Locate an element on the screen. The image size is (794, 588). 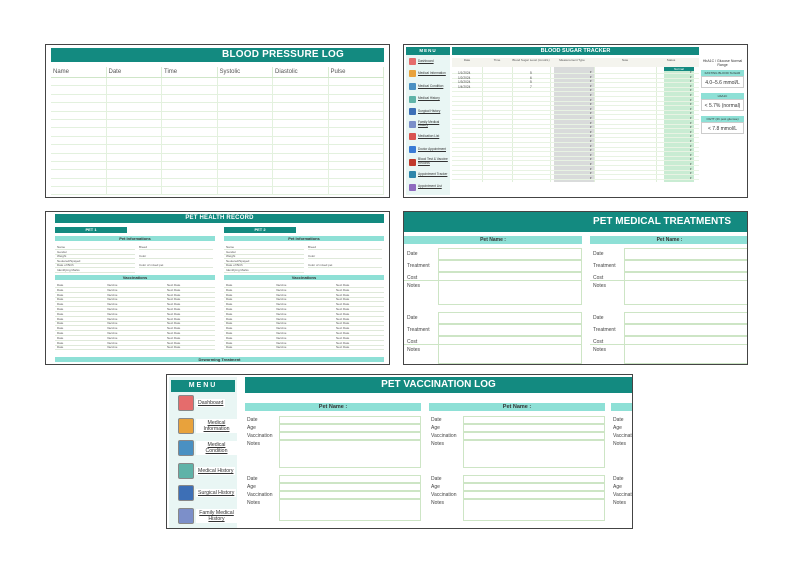
sugar-level-cell: 6 is located at coordinates (531, 78).